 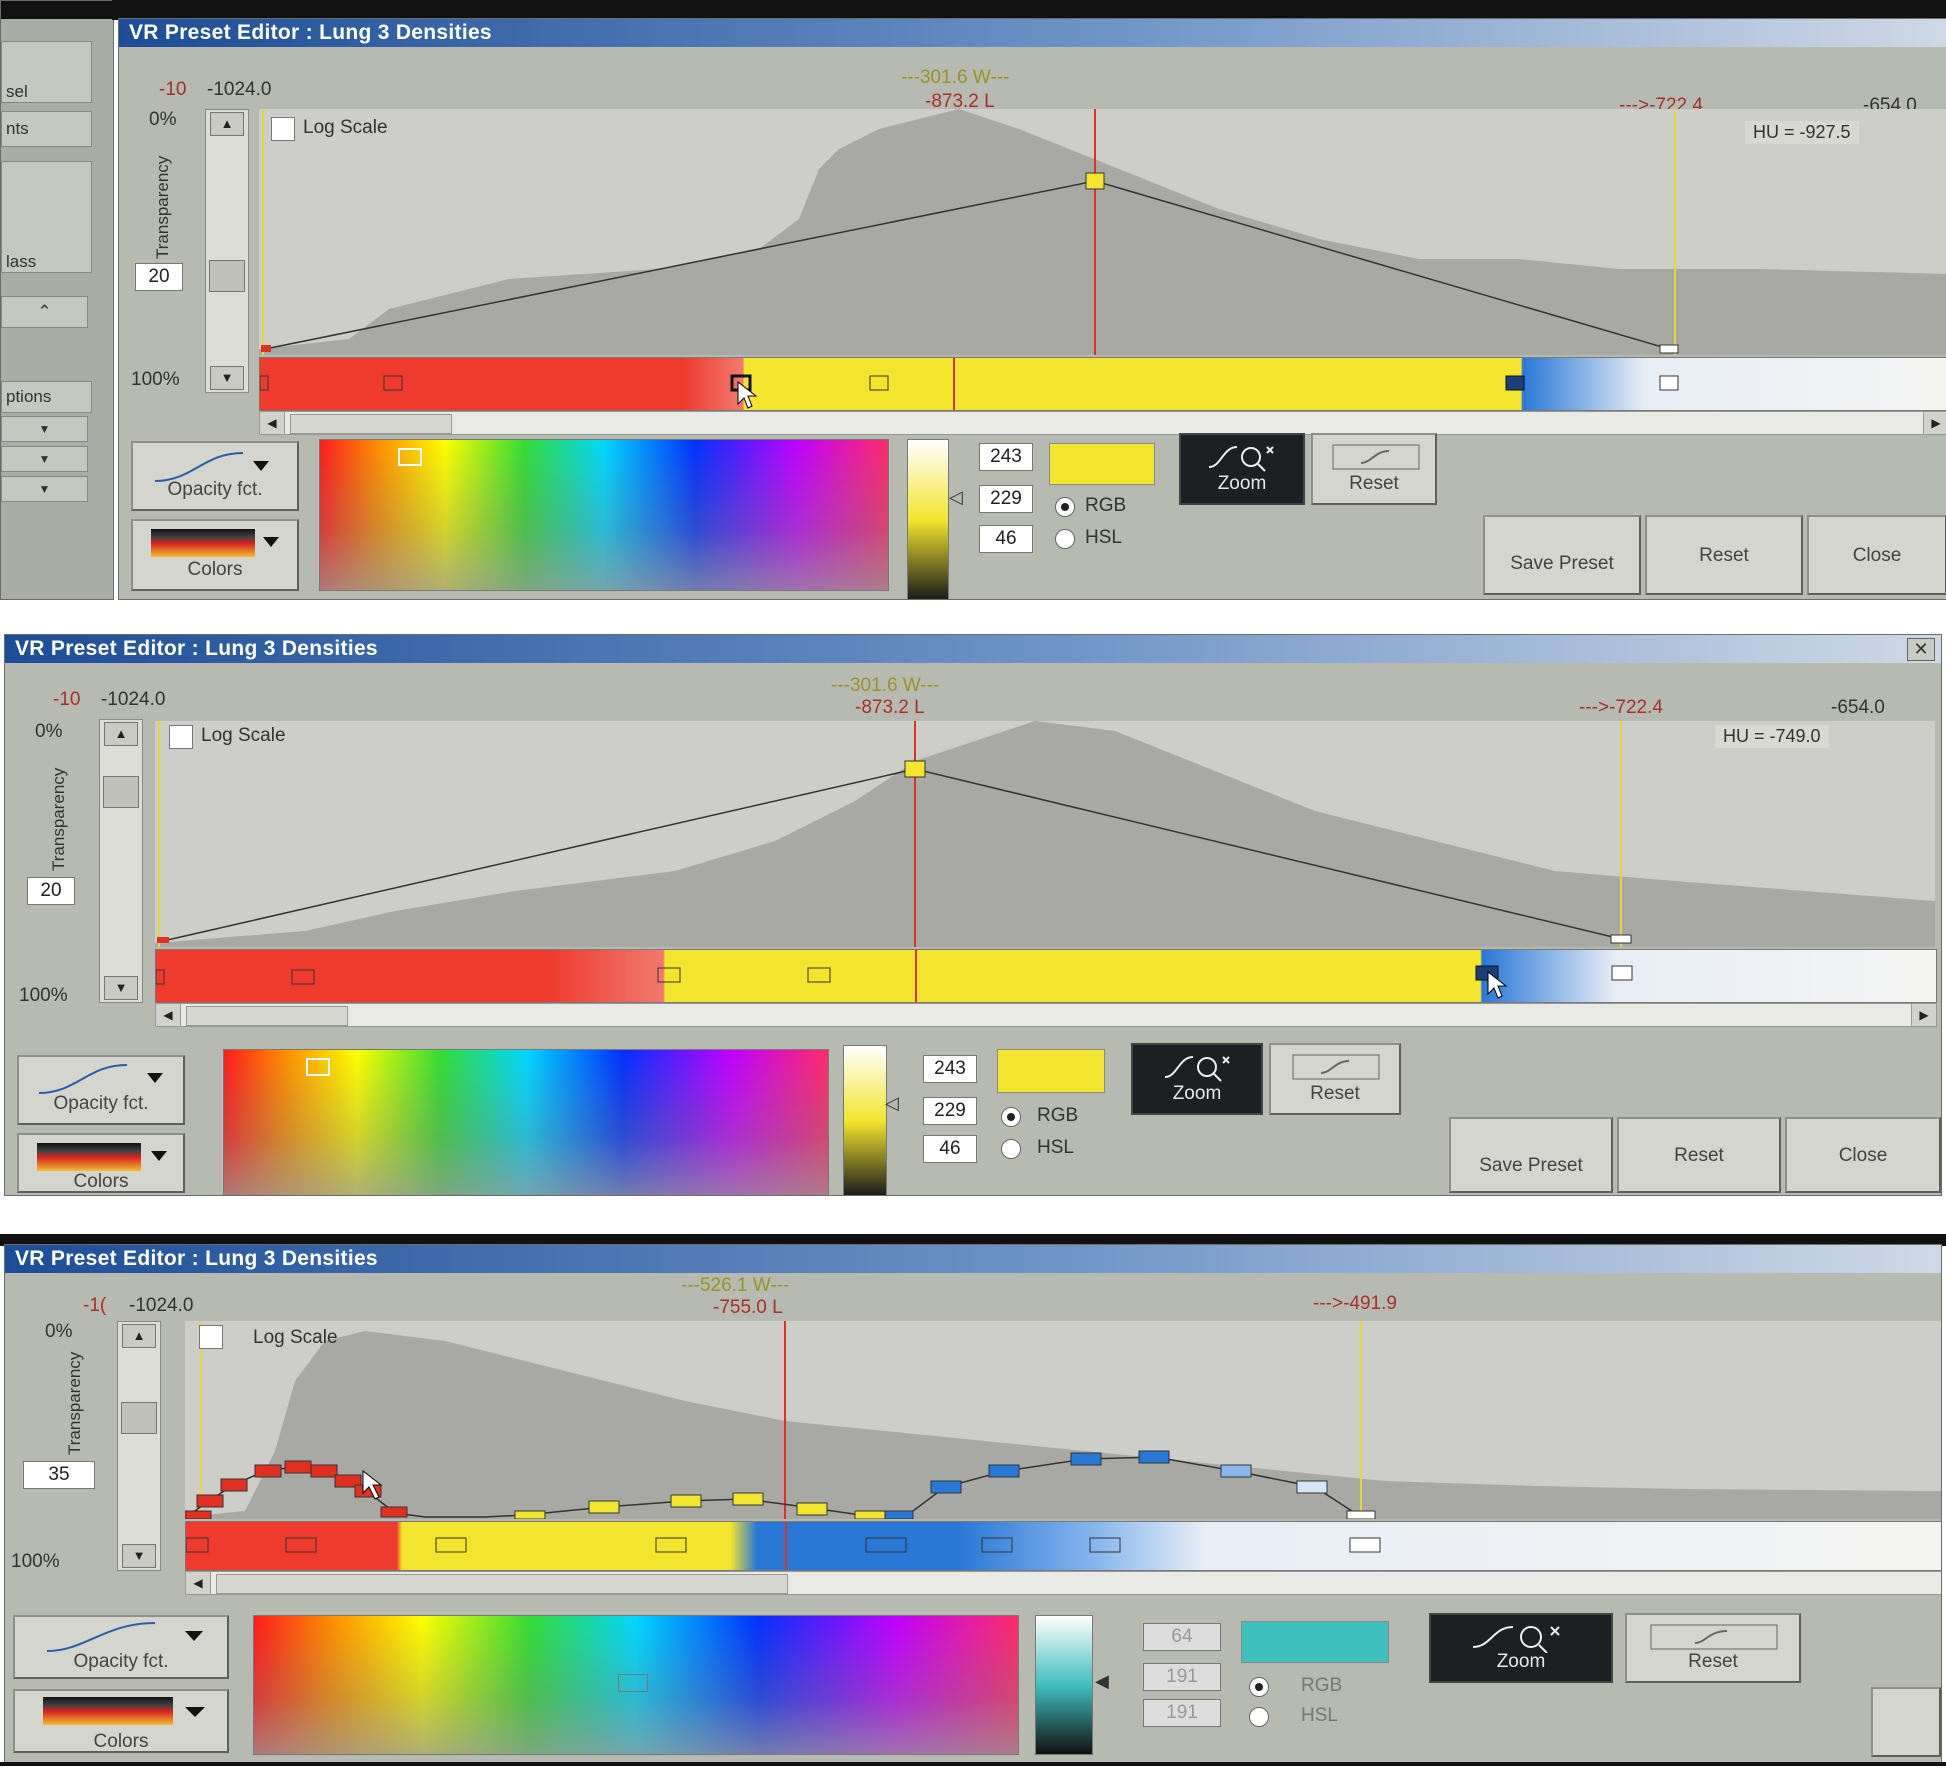 What do you see at coordinates (1102, 232) in the screenshot?
I see `histogram-area: Log Scale HU = -927.5` at bounding box center [1102, 232].